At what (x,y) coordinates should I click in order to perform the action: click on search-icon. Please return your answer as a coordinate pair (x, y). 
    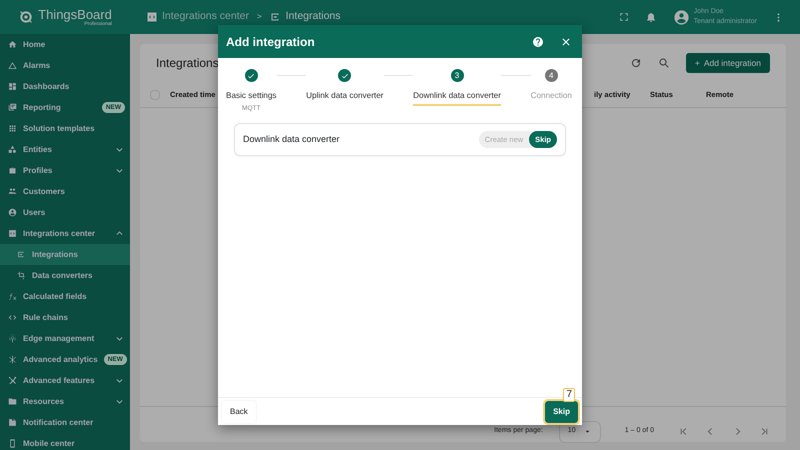
    Looking at the image, I should click on (664, 63).